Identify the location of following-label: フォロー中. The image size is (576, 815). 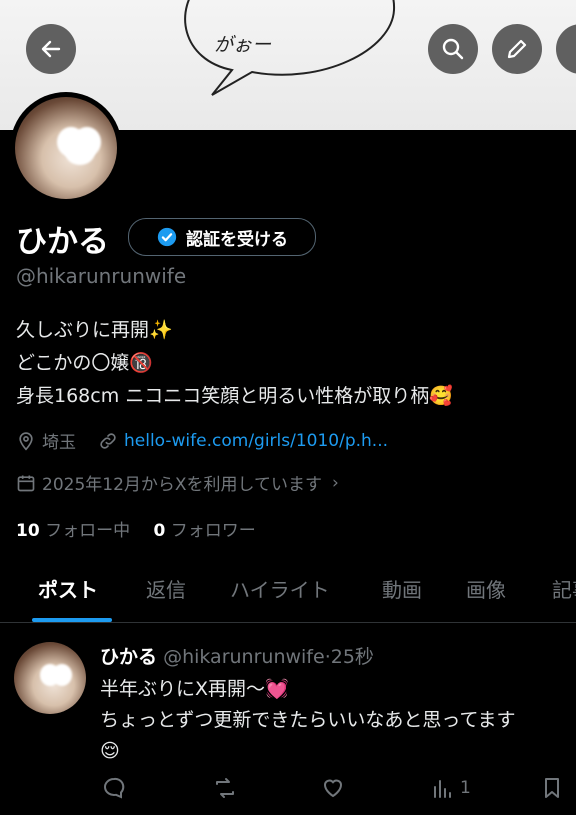
(88, 531).